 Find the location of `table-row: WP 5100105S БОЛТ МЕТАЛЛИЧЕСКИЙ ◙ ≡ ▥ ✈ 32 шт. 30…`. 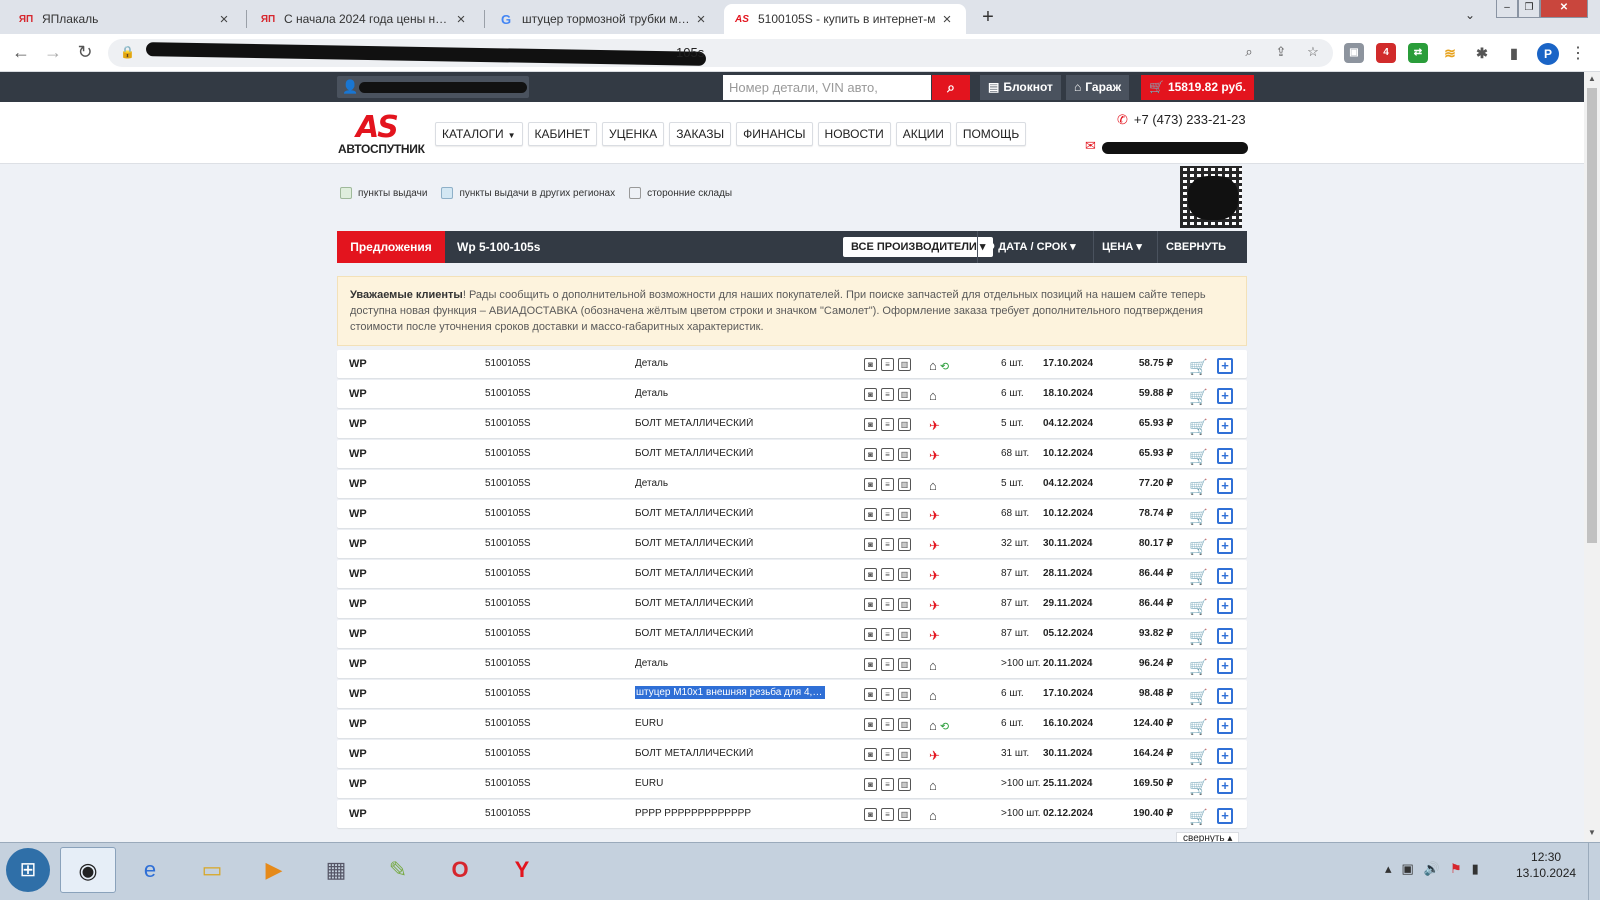

table-row: WP 5100105S БОЛТ МЕТАЛЛИЧЕСКИЙ ◙ ≡ ▥ ✈ 32 шт. 30… is located at coordinates (792, 544).